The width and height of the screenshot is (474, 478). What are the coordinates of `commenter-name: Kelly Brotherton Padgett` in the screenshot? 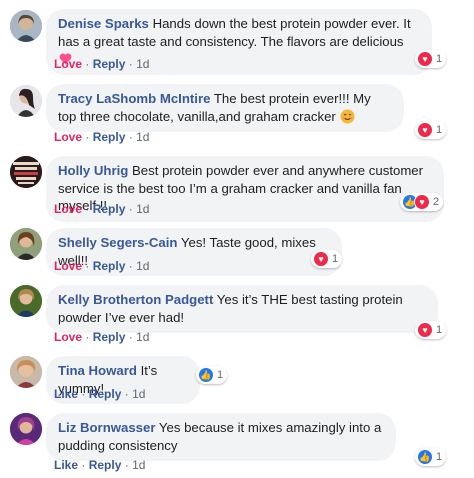 It's located at (135, 299).